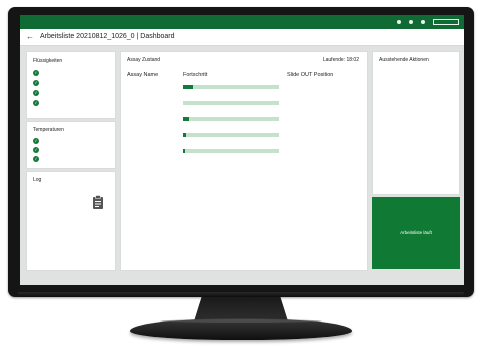  What do you see at coordinates (241, 321) in the screenshot?
I see `stand-highlight` at bounding box center [241, 321].